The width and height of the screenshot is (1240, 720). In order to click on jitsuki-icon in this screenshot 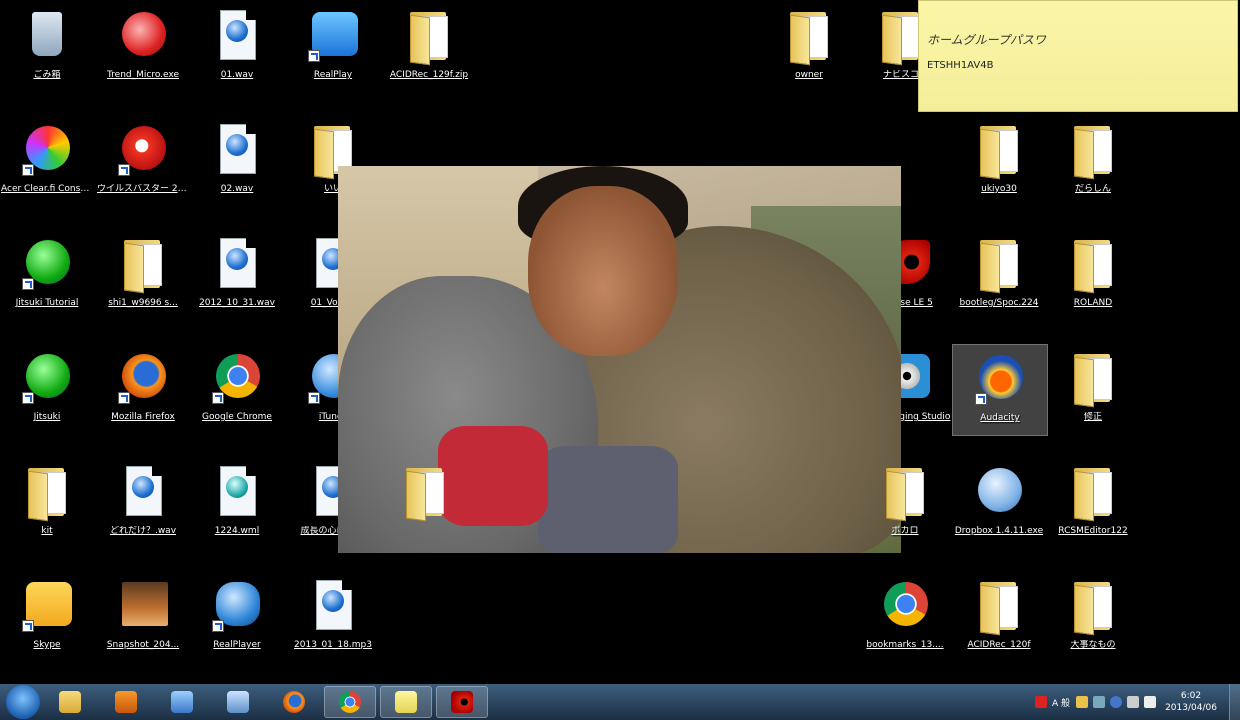, I will do `click(47, 377)`.